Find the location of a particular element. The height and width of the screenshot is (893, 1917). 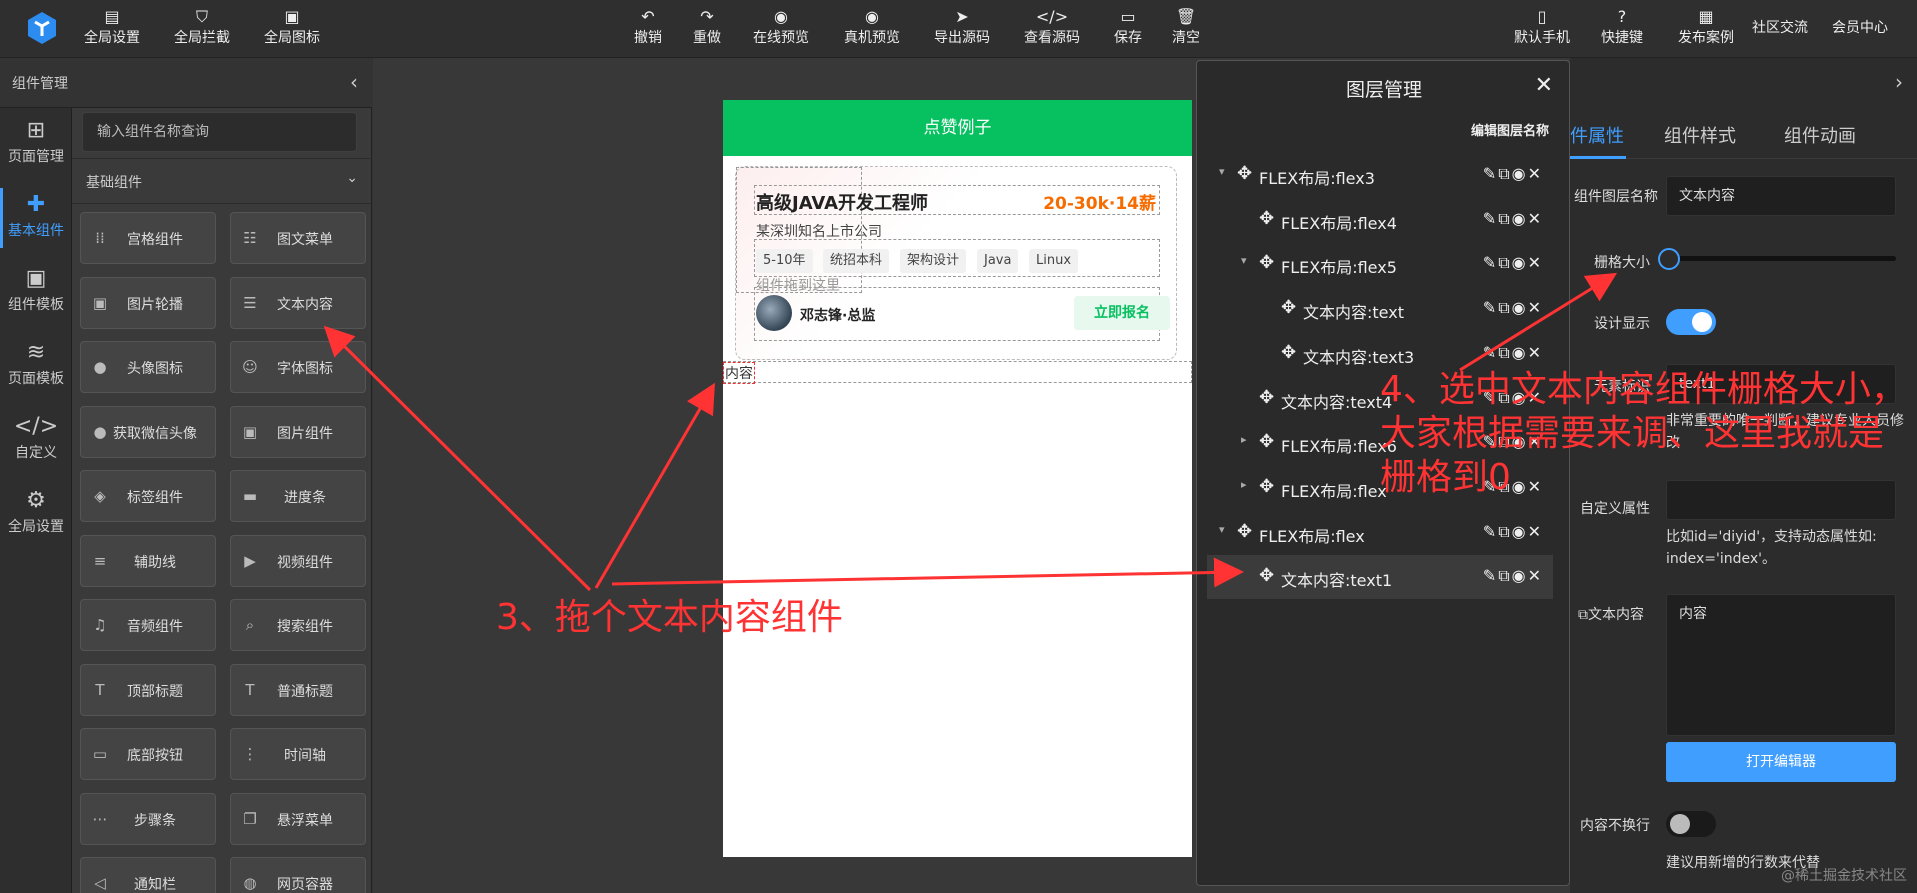

layer-row: ✥ 文本内容:text ✎⧉◉✕ is located at coordinates (1380, 309).